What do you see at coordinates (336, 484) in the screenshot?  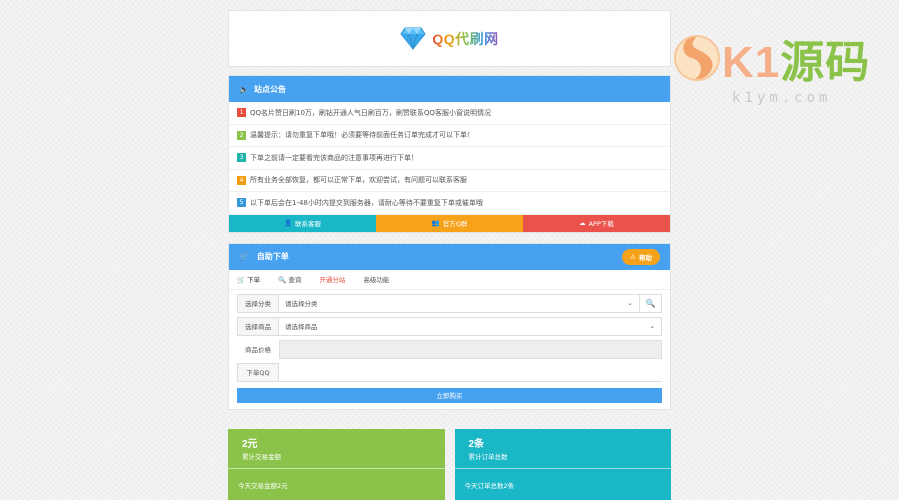 I see `stat-amount-foot: 今天交易金额2元` at bounding box center [336, 484].